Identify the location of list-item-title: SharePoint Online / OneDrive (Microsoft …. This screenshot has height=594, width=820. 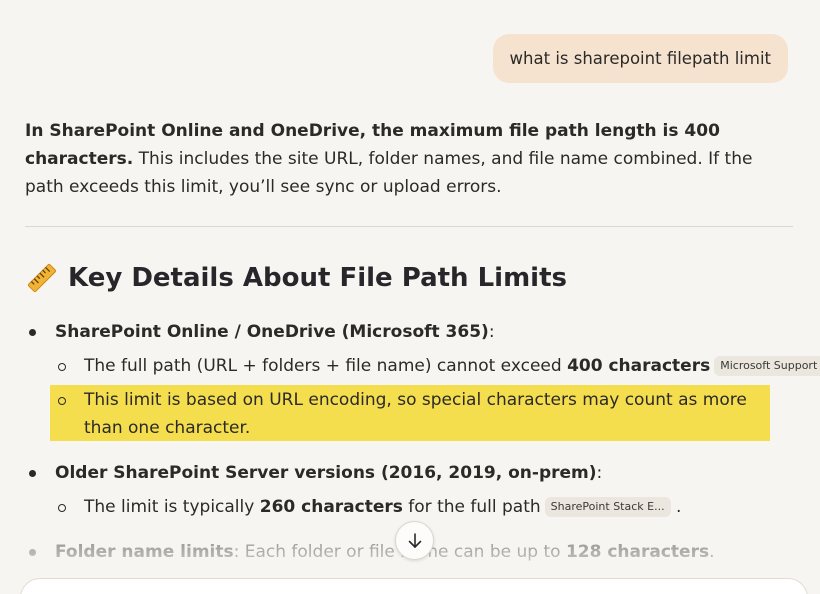
(275, 332).